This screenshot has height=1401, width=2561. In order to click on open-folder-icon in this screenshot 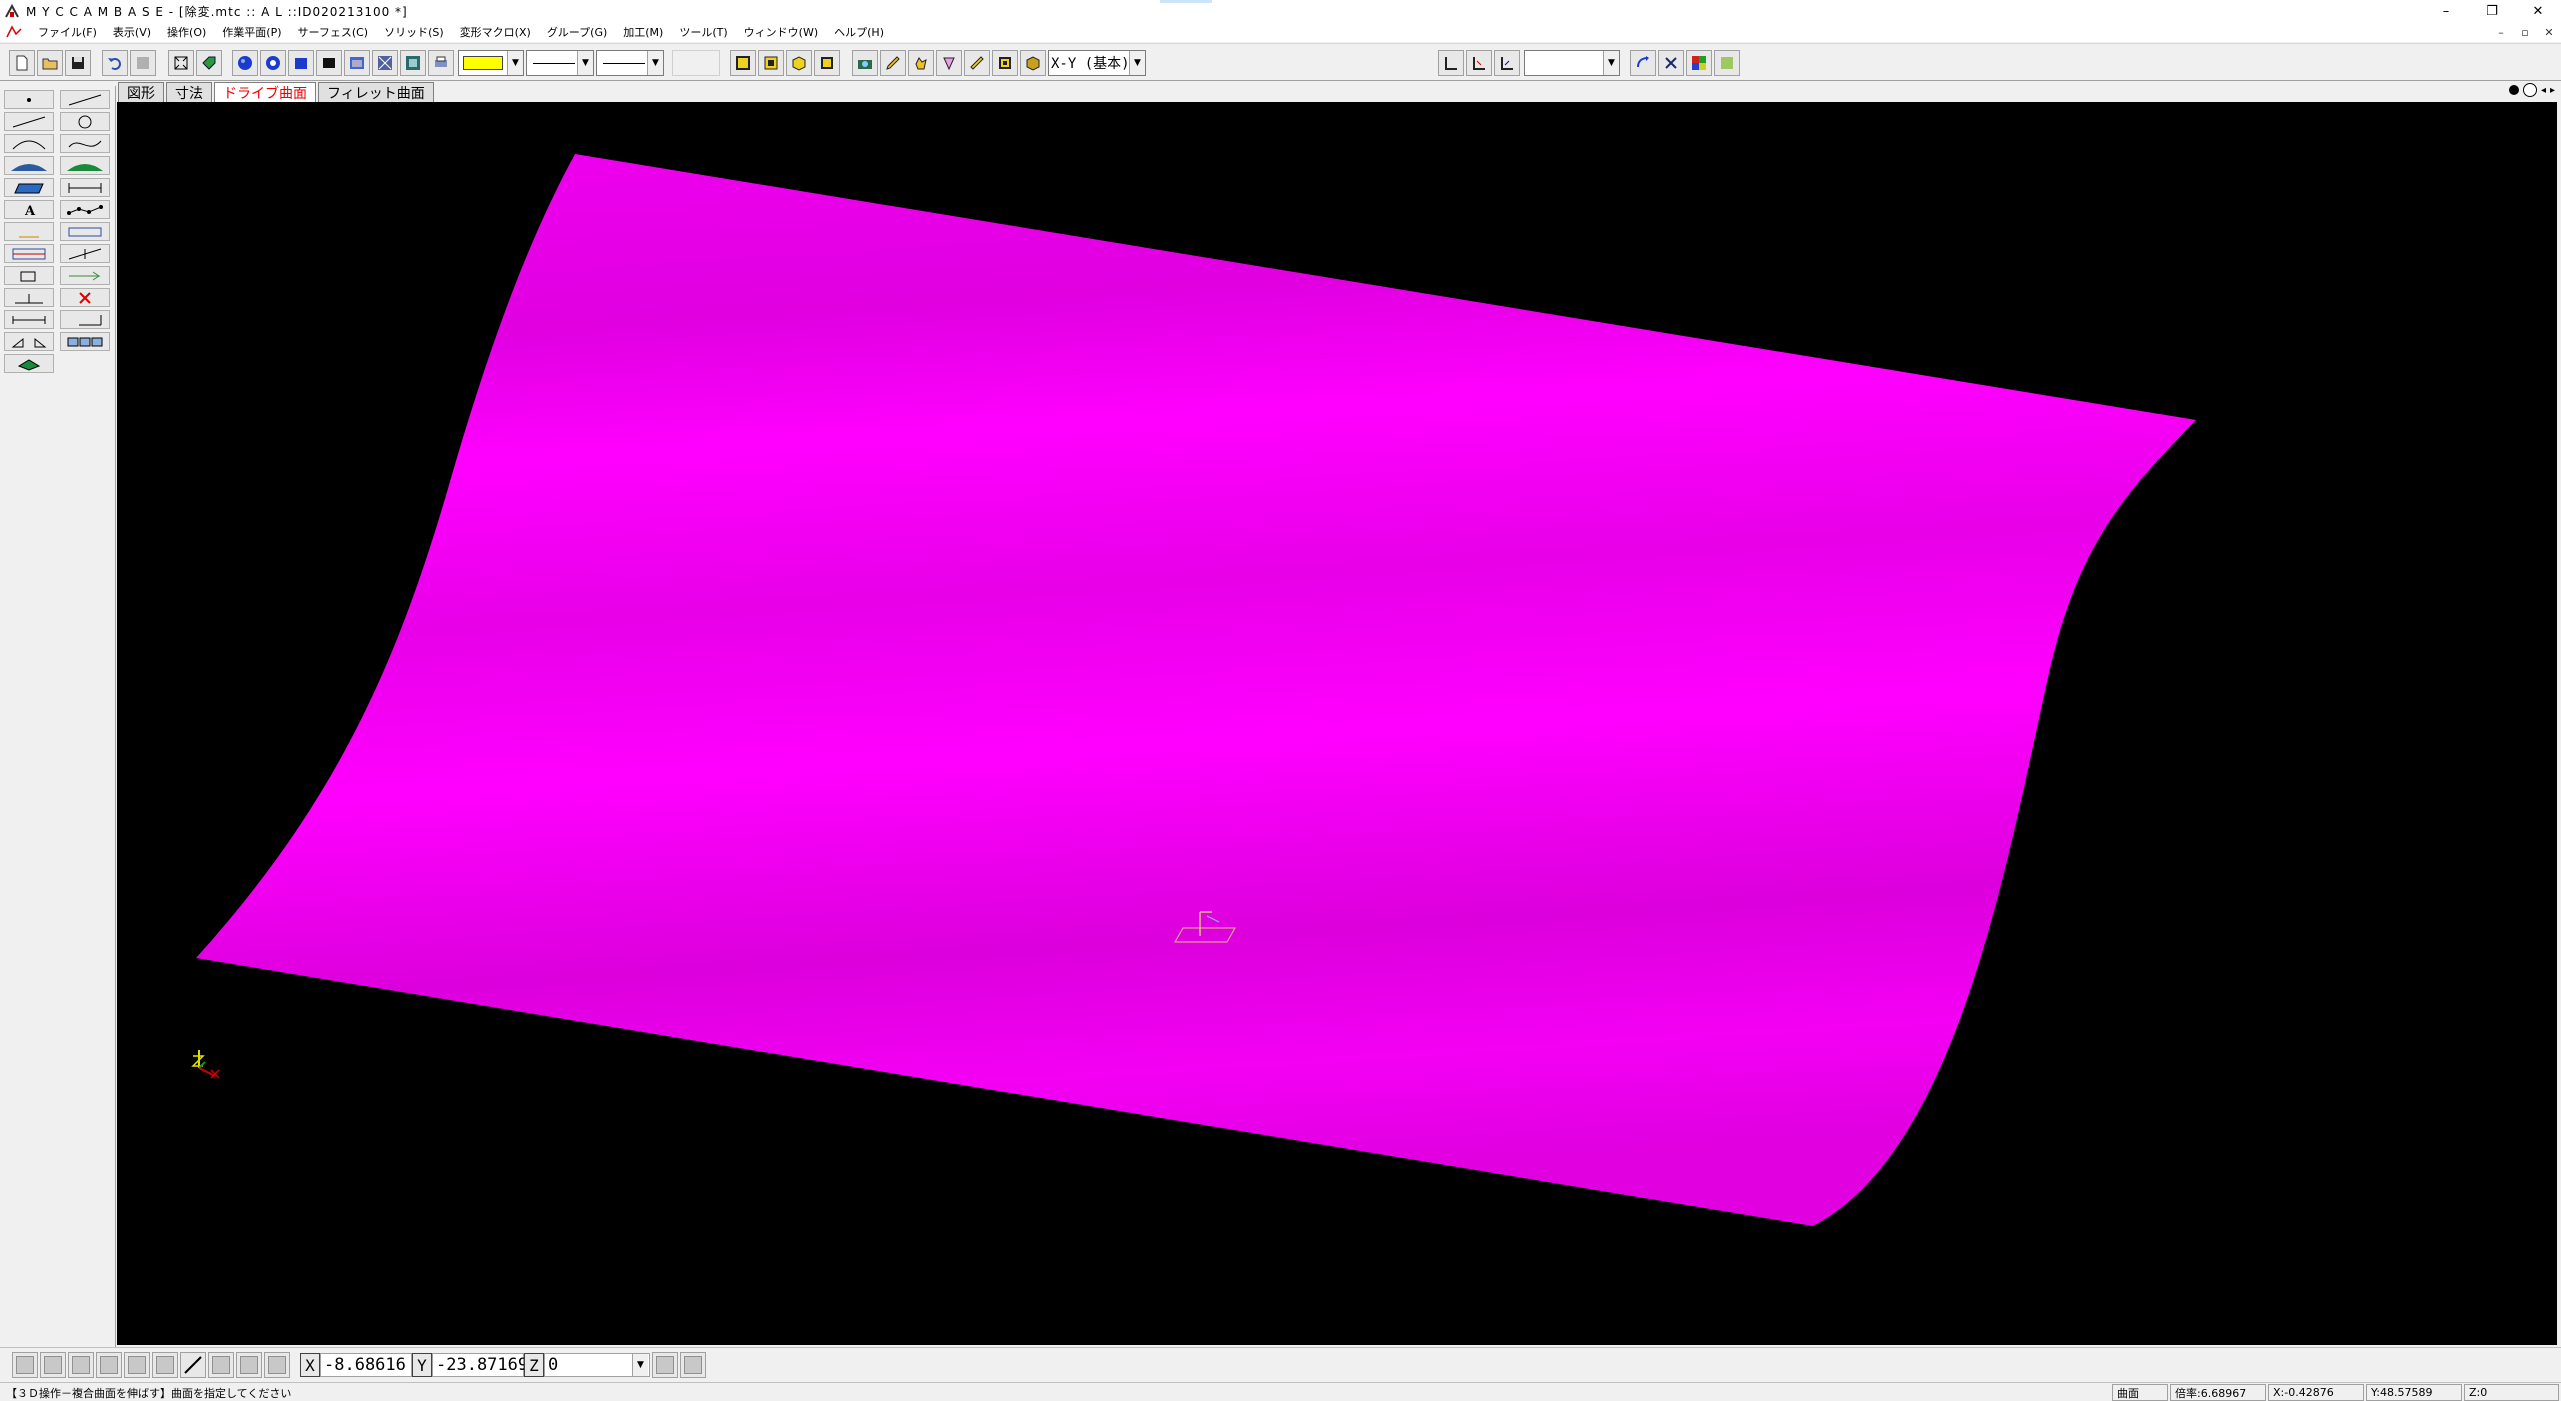, I will do `click(50, 63)`.